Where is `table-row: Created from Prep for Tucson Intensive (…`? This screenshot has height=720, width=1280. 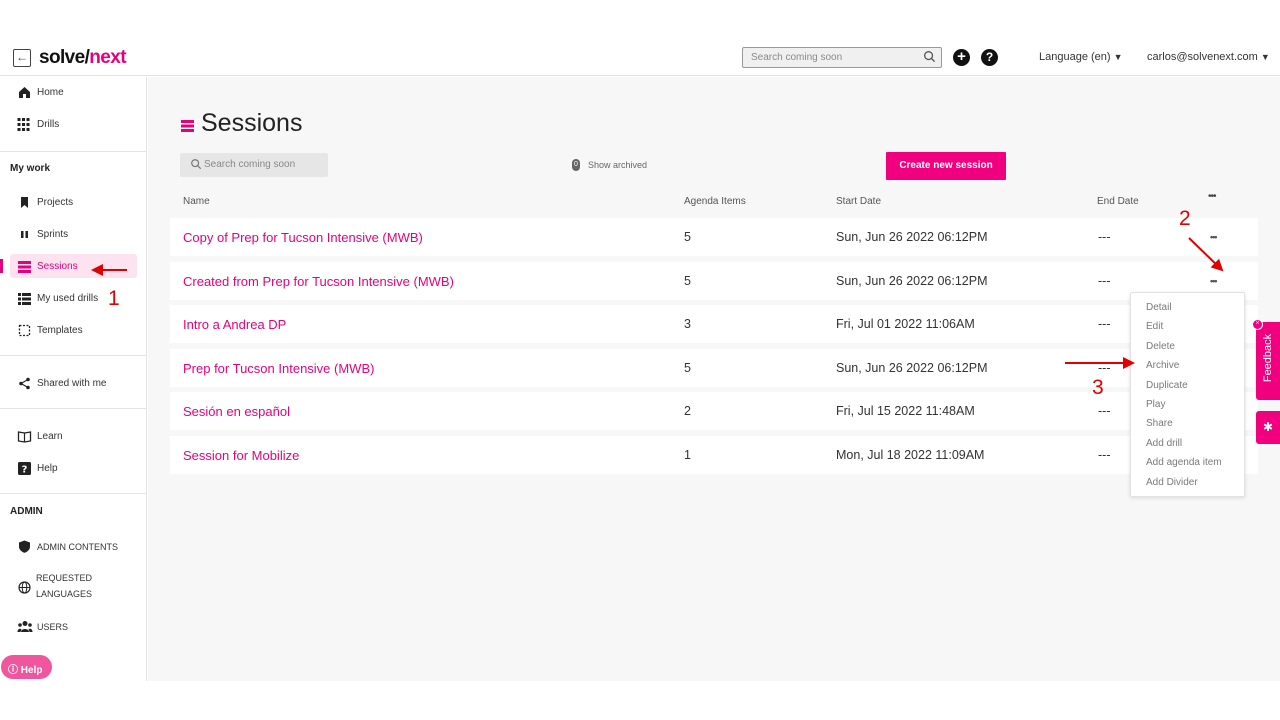
table-row: Created from Prep for Tucson Intensive (… is located at coordinates (714, 281).